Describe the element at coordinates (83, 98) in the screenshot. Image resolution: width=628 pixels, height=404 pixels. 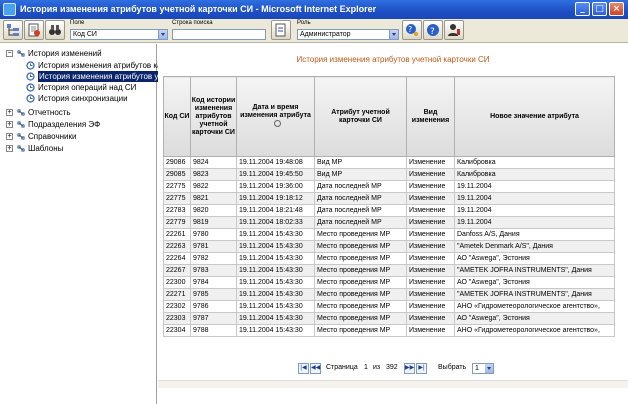
I see `tree-item-label: История синхронизации` at that location.